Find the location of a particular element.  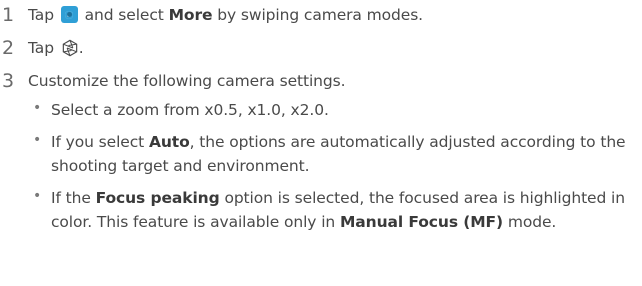

bullet-bold-manual-focus: Manual Focus (MF) is located at coordinates (421, 222).